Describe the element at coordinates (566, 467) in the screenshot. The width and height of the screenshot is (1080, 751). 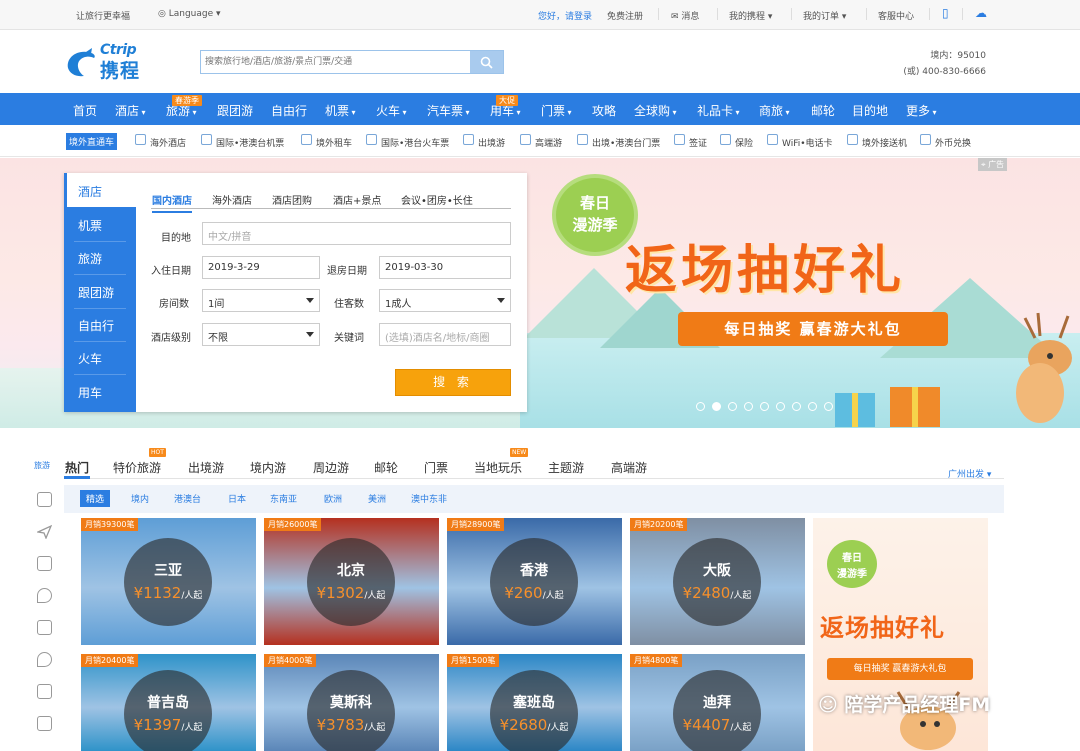
I see `travel-tab: 主题游` at that location.